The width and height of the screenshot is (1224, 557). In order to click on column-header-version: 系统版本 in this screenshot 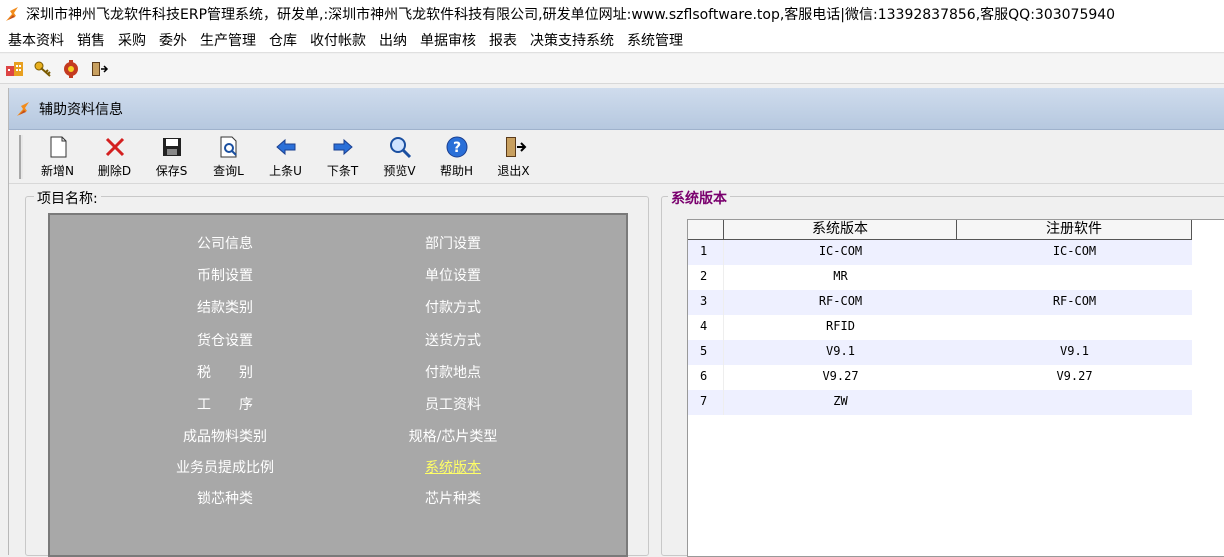, I will do `click(840, 230)`.